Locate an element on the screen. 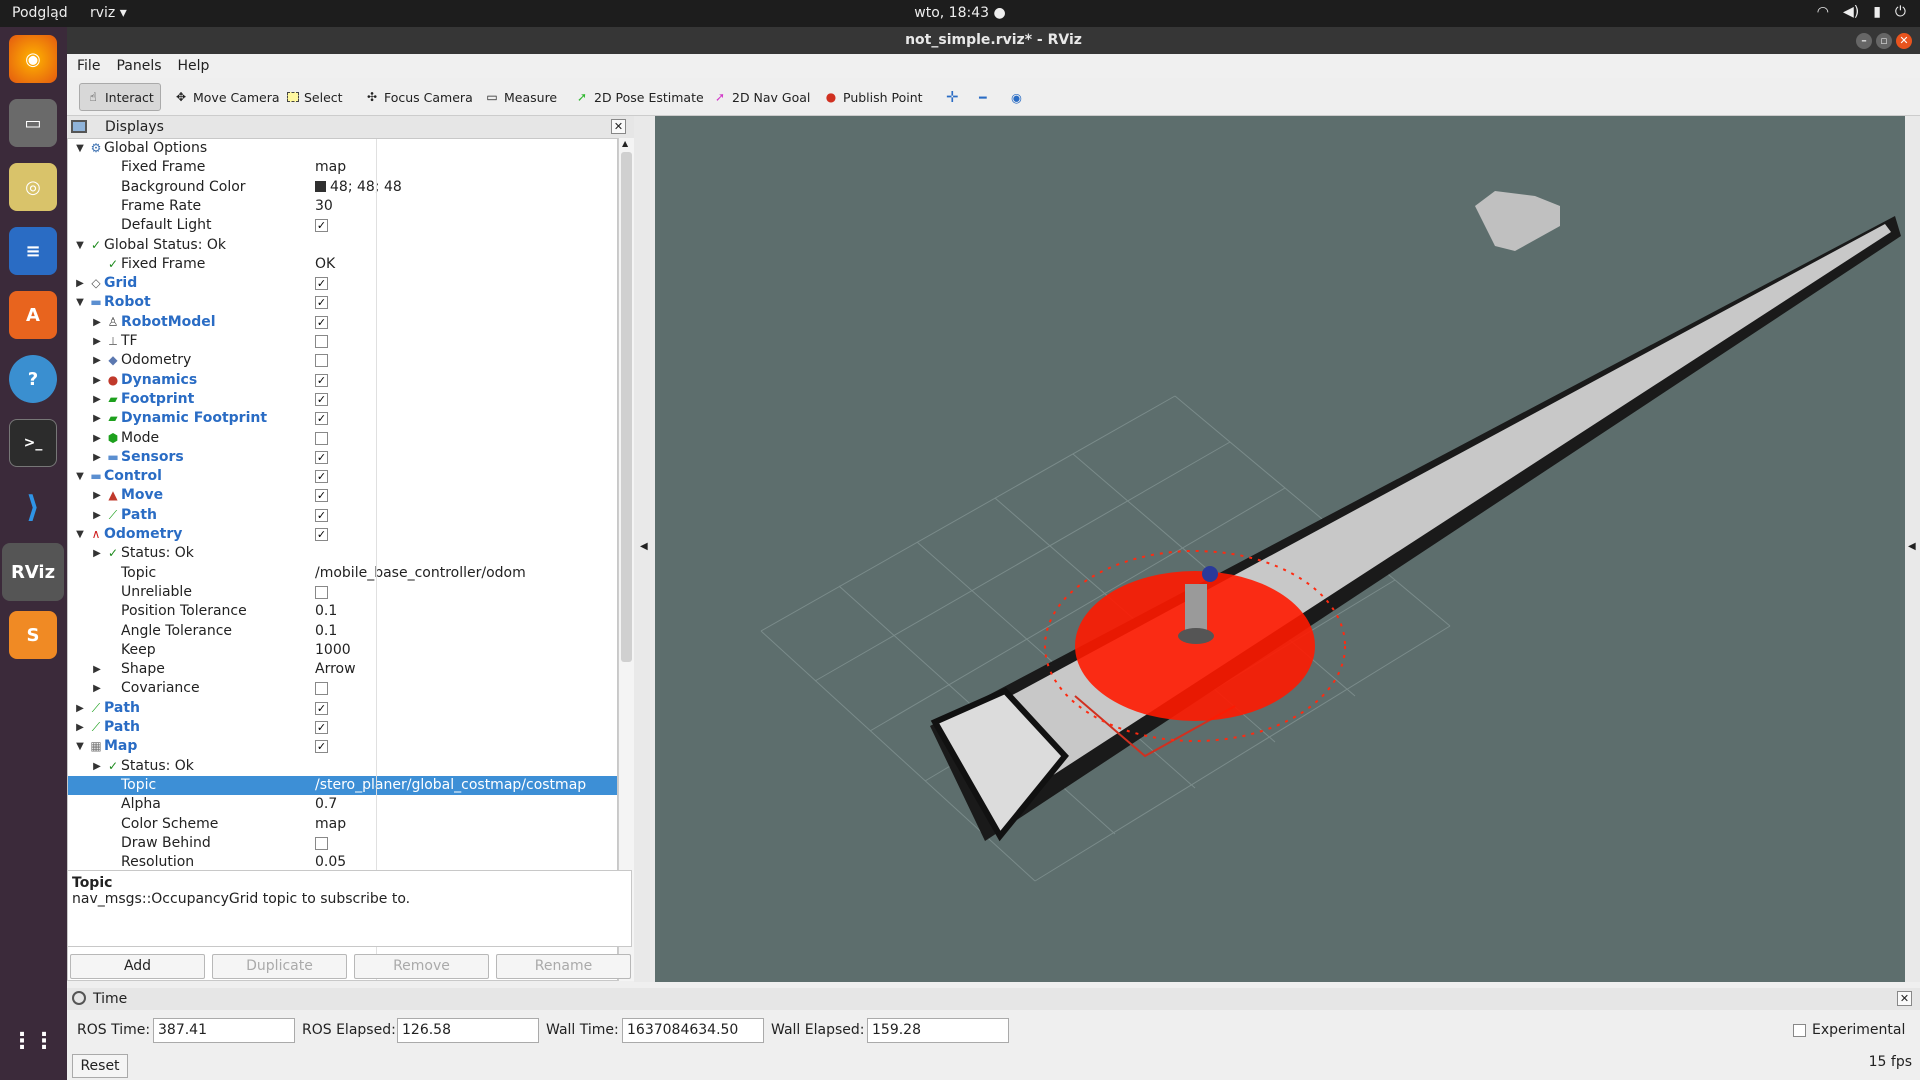 Image resolution: width=1920 pixels, height=1080 pixels. scrollbar-thumb is located at coordinates (626, 407).